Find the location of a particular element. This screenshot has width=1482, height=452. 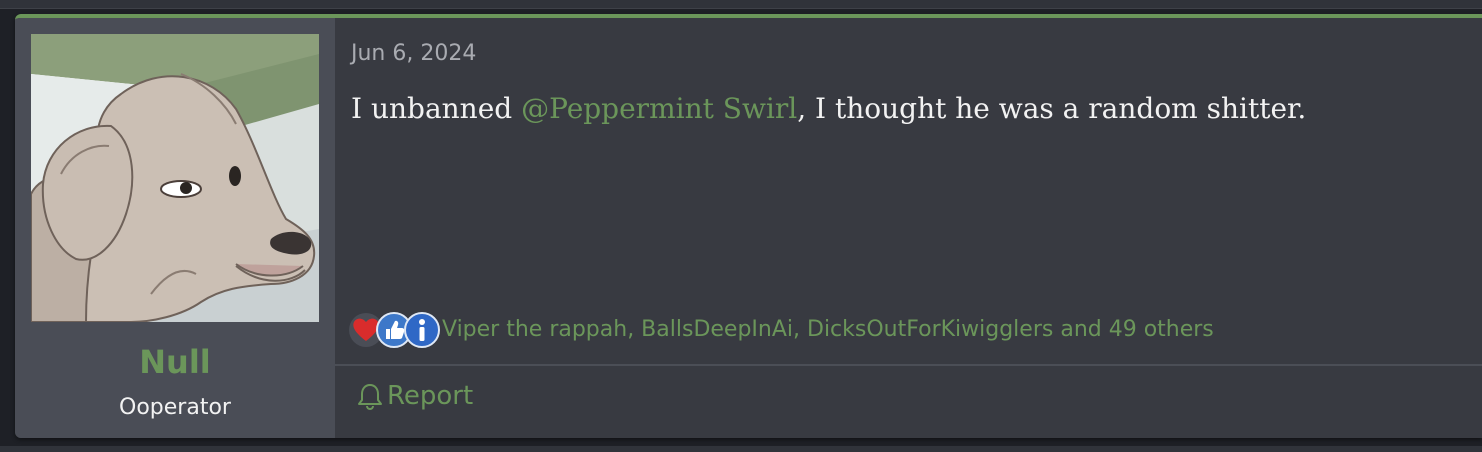

dog-avatar-image is located at coordinates (175, 178).